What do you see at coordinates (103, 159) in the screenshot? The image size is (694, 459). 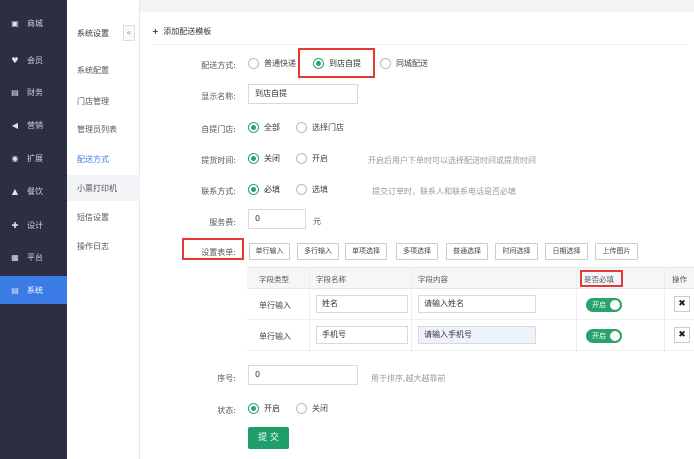 I see `subnav-item-delivery: 配送方式` at bounding box center [103, 159].